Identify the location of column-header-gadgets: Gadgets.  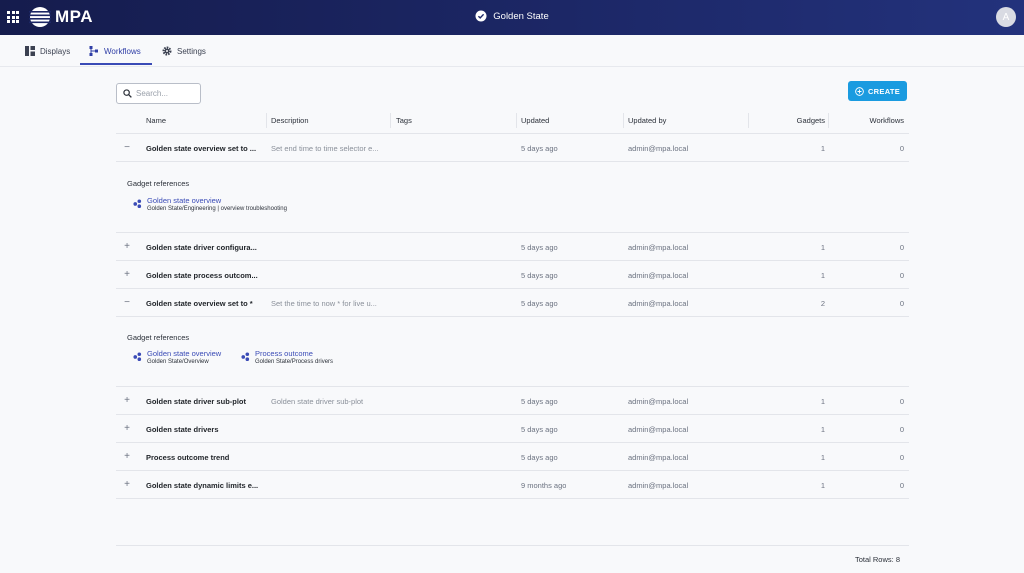
(811, 120).